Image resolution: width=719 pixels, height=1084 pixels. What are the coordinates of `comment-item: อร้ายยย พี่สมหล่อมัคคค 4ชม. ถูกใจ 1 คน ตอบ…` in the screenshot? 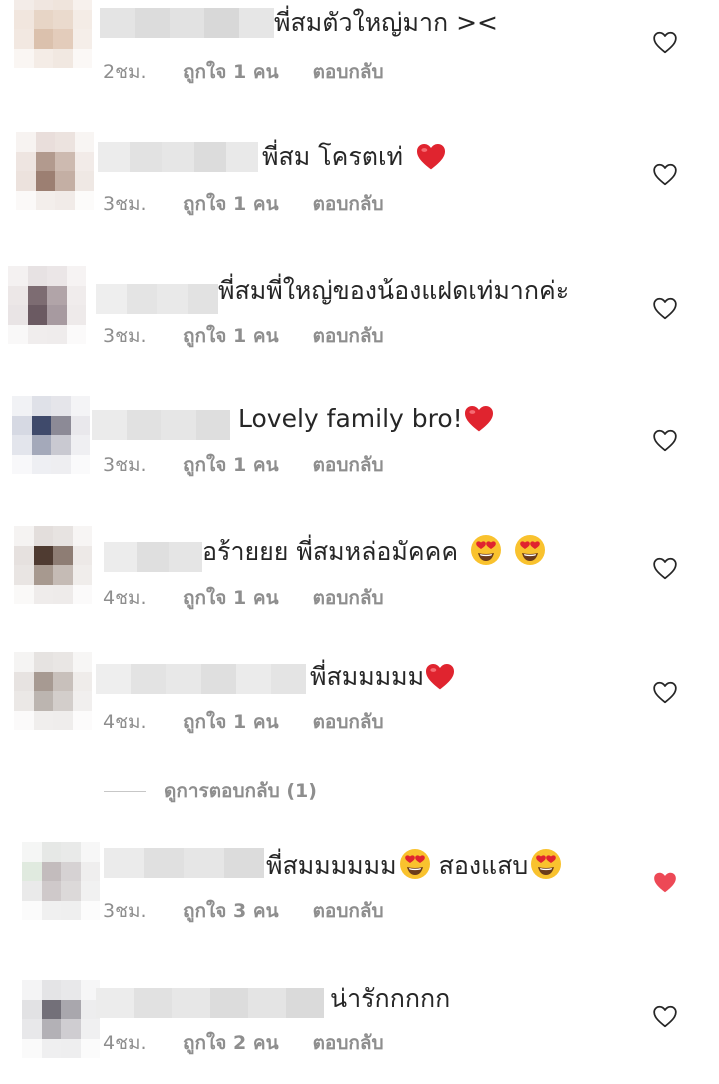 It's located at (359, 581).